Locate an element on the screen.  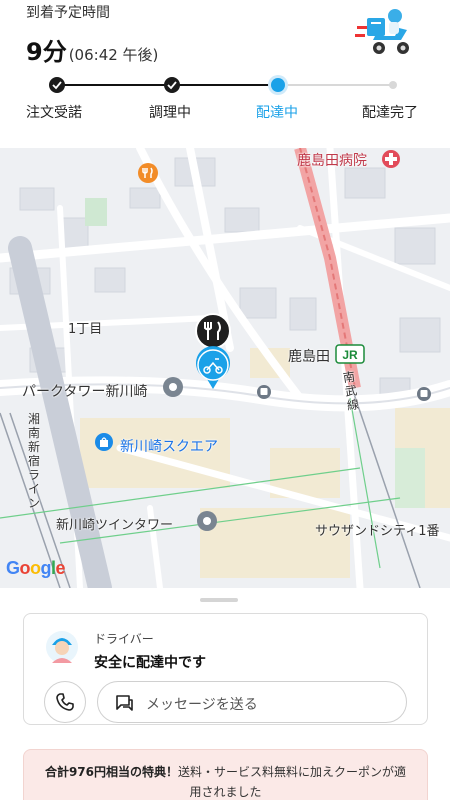
eta-minutes: 9分 is located at coordinates (46, 52).